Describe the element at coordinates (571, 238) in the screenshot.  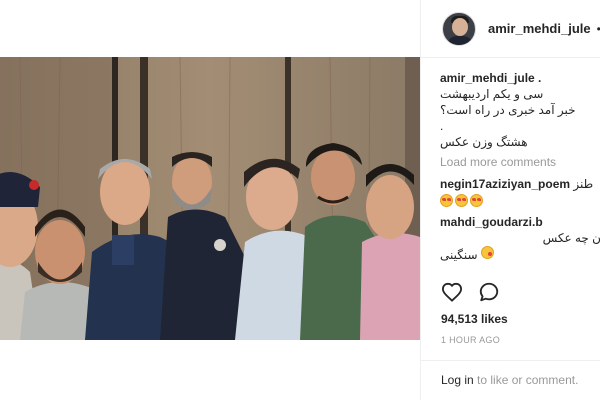
I see `comment-text: ن چه عکس` at that location.